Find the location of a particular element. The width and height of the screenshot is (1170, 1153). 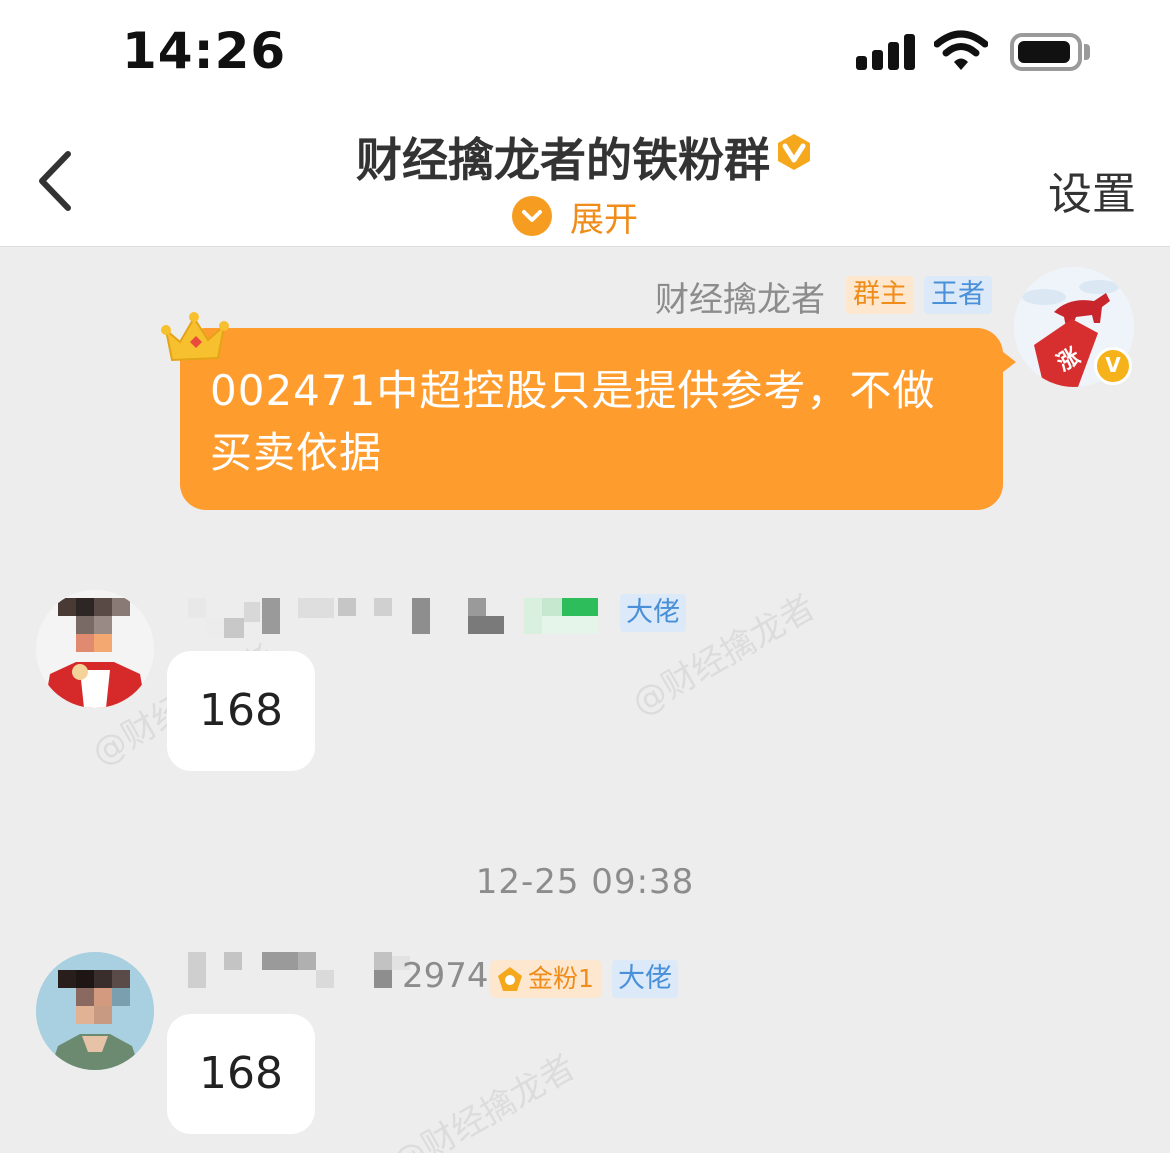

gold-fan-label: 金粉1 is located at coordinates (561, 978).